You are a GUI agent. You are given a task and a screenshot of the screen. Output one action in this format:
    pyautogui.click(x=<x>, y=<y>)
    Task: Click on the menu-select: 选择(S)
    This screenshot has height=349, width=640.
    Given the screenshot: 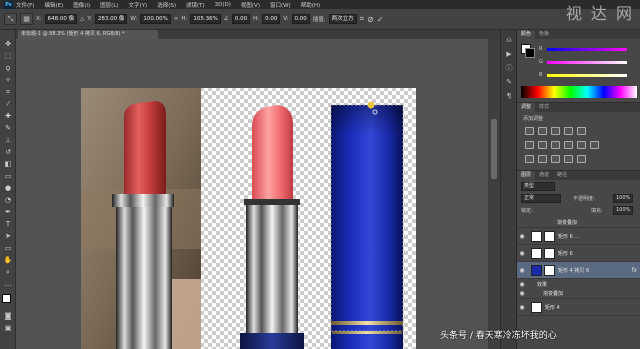 What is the action you would take?
    pyautogui.click(x=166, y=5)
    